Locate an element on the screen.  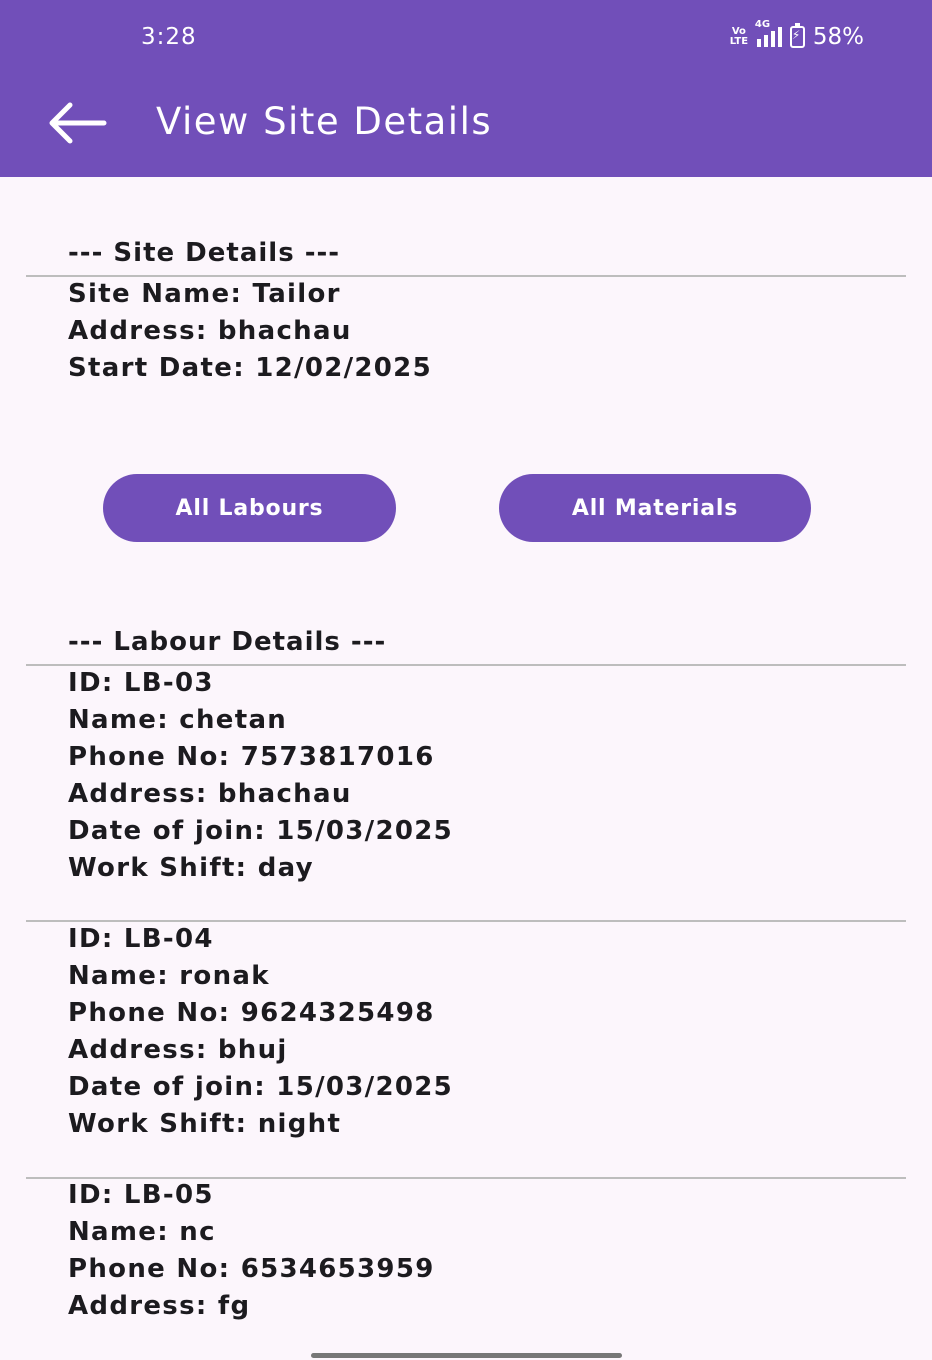
labour-details-heading: --- Labour Details --- is located at coordinates (227, 642).